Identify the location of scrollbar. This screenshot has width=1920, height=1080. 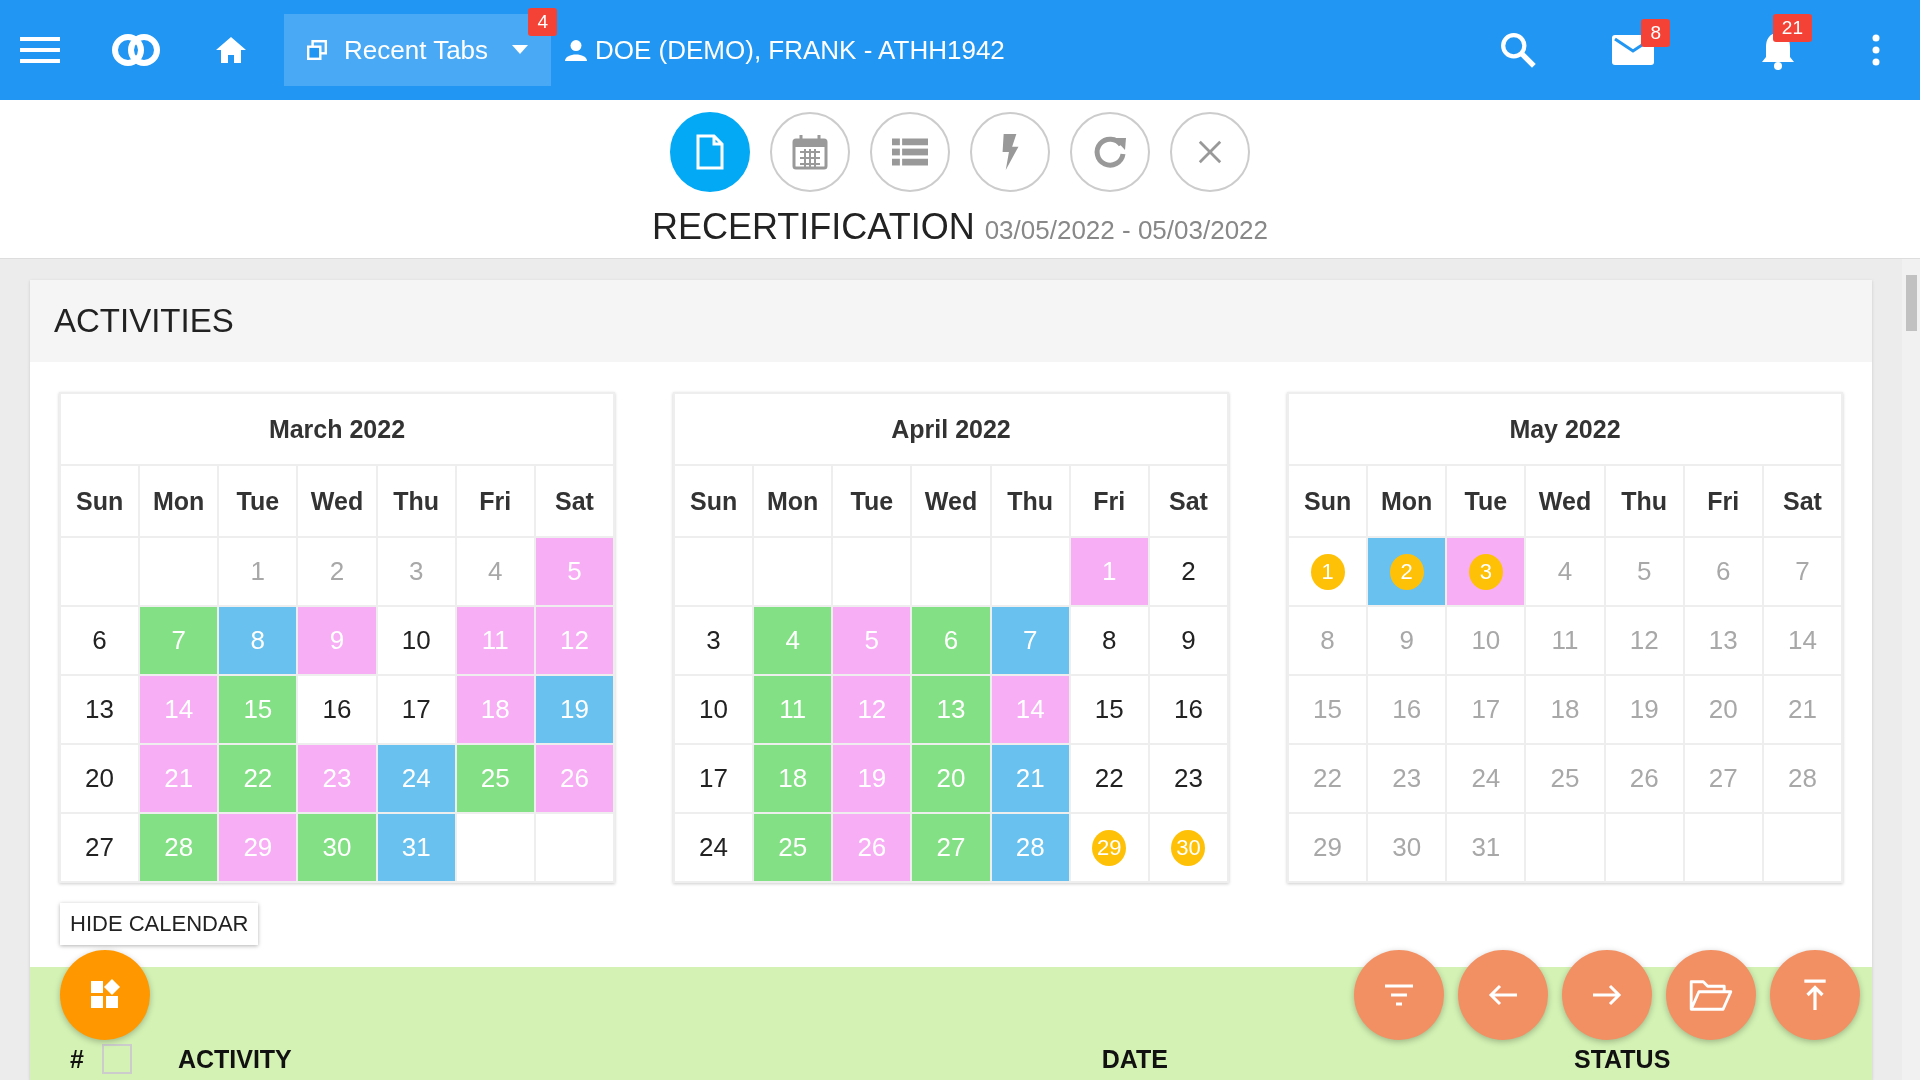
(1911, 669).